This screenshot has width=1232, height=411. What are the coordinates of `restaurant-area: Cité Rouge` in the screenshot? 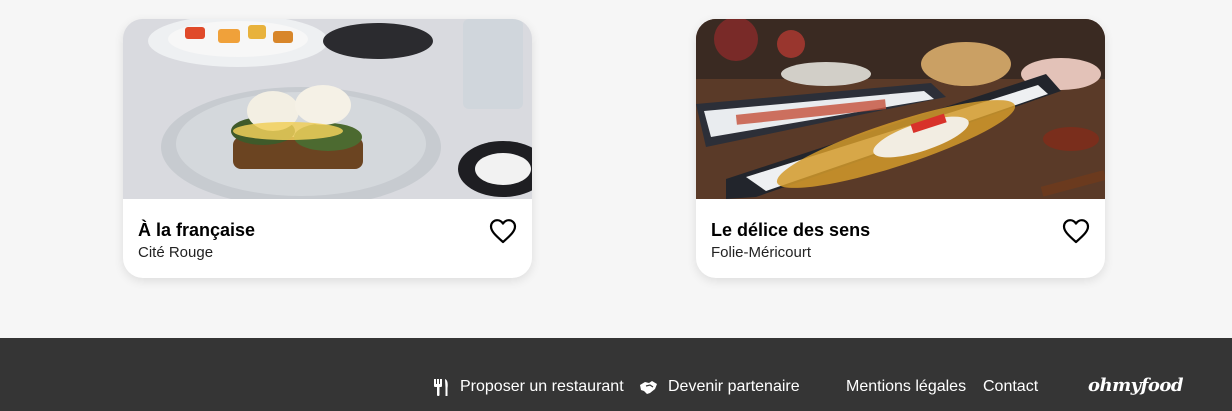 It's located at (176, 252).